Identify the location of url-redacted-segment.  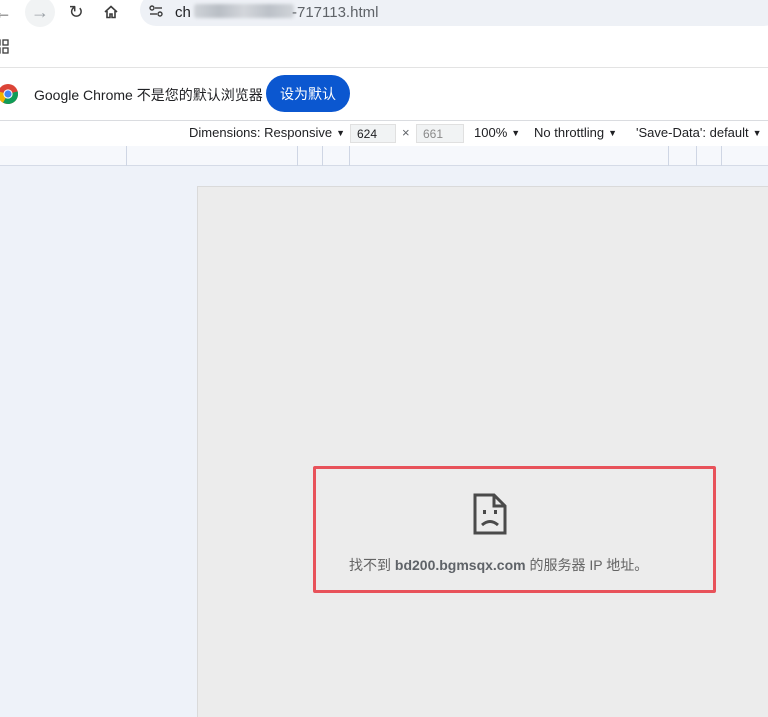
(244, 11).